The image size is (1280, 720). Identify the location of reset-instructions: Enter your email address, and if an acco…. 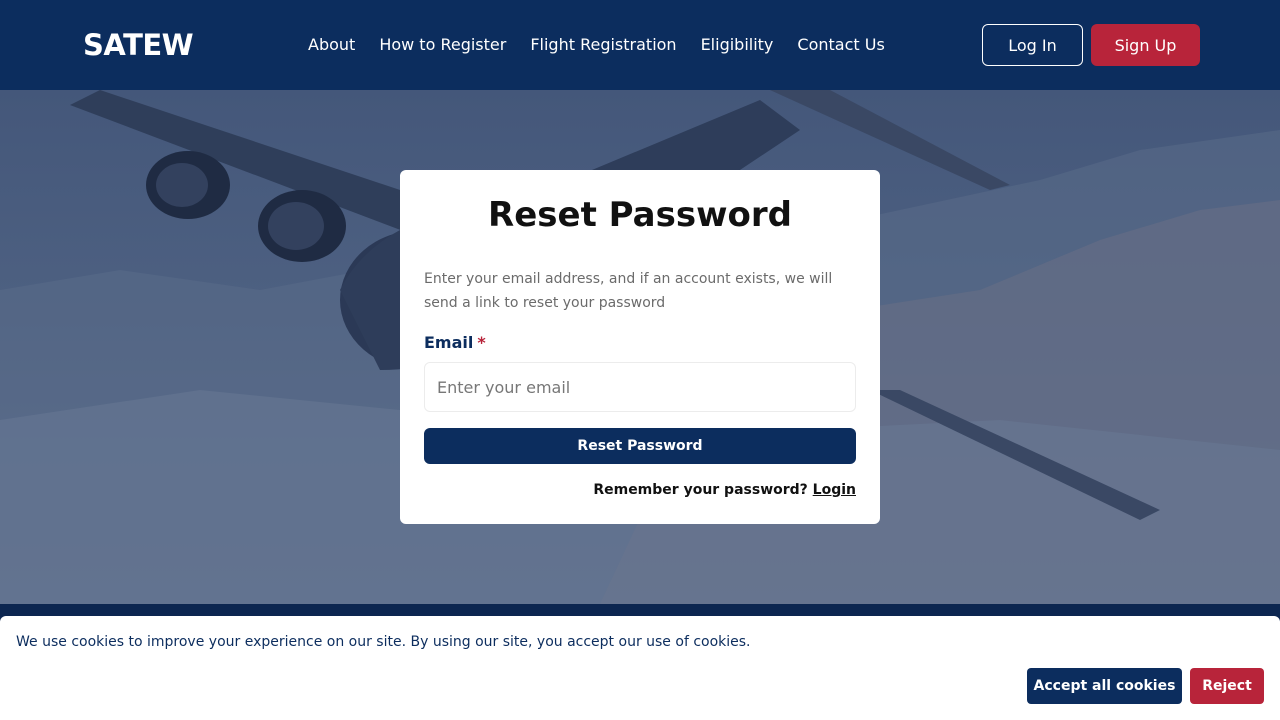
(628, 291).